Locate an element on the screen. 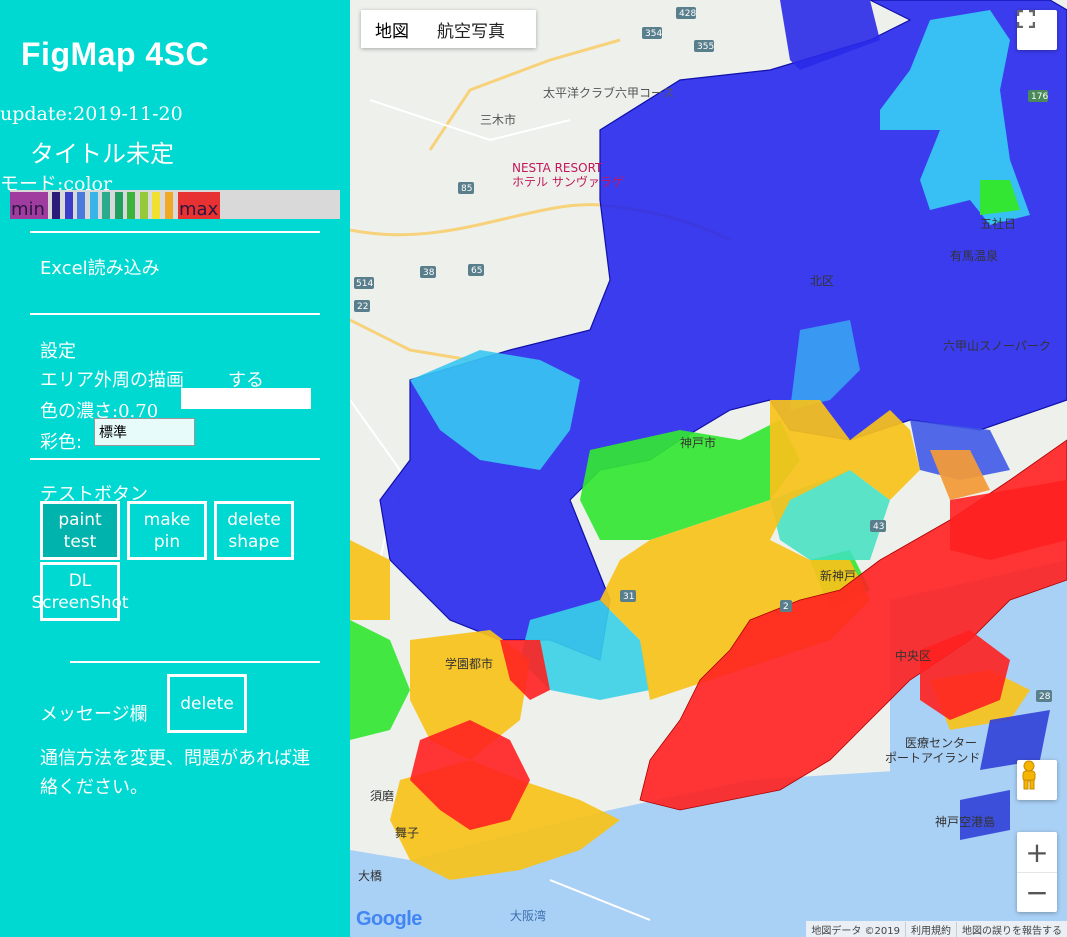  delete-shape-label-1: delete is located at coordinates (254, 519).